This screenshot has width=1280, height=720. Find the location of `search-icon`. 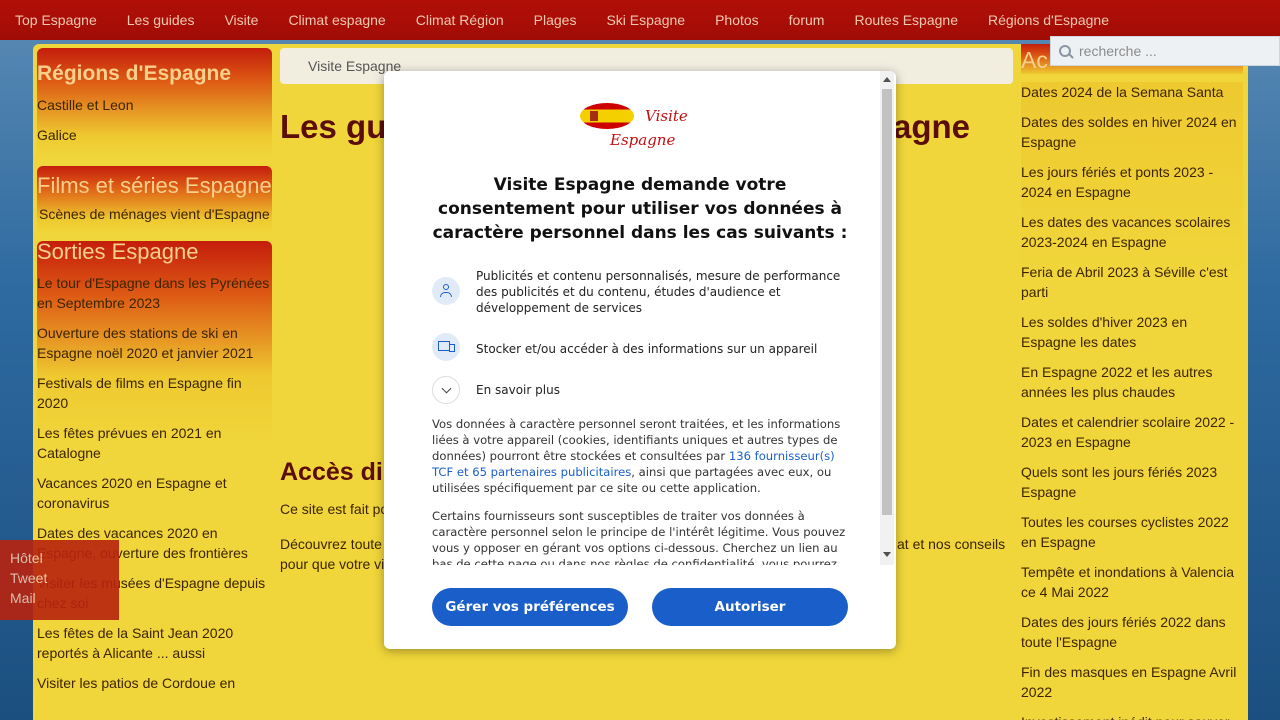

search-icon is located at coordinates (1065, 51).